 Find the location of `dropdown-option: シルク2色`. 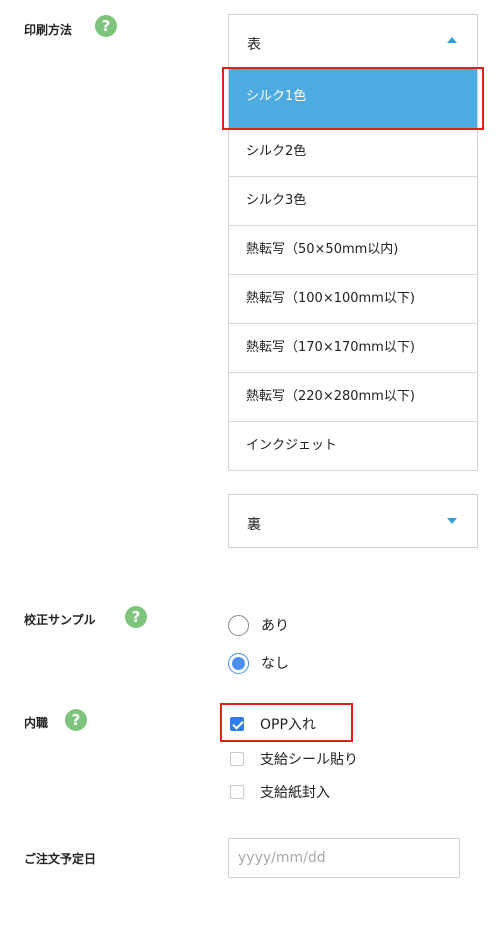

dropdown-option: シルク2色 is located at coordinates (353, 152).